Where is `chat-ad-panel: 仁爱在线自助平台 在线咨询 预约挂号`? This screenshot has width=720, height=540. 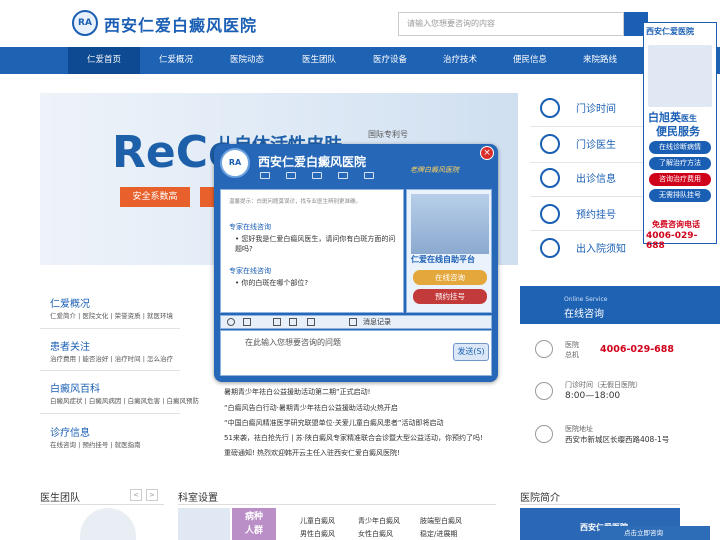 chat-ad-panel: 仁爱在线自助平台 在线咨询 预约挂号 is located at coordinates (449, 251).